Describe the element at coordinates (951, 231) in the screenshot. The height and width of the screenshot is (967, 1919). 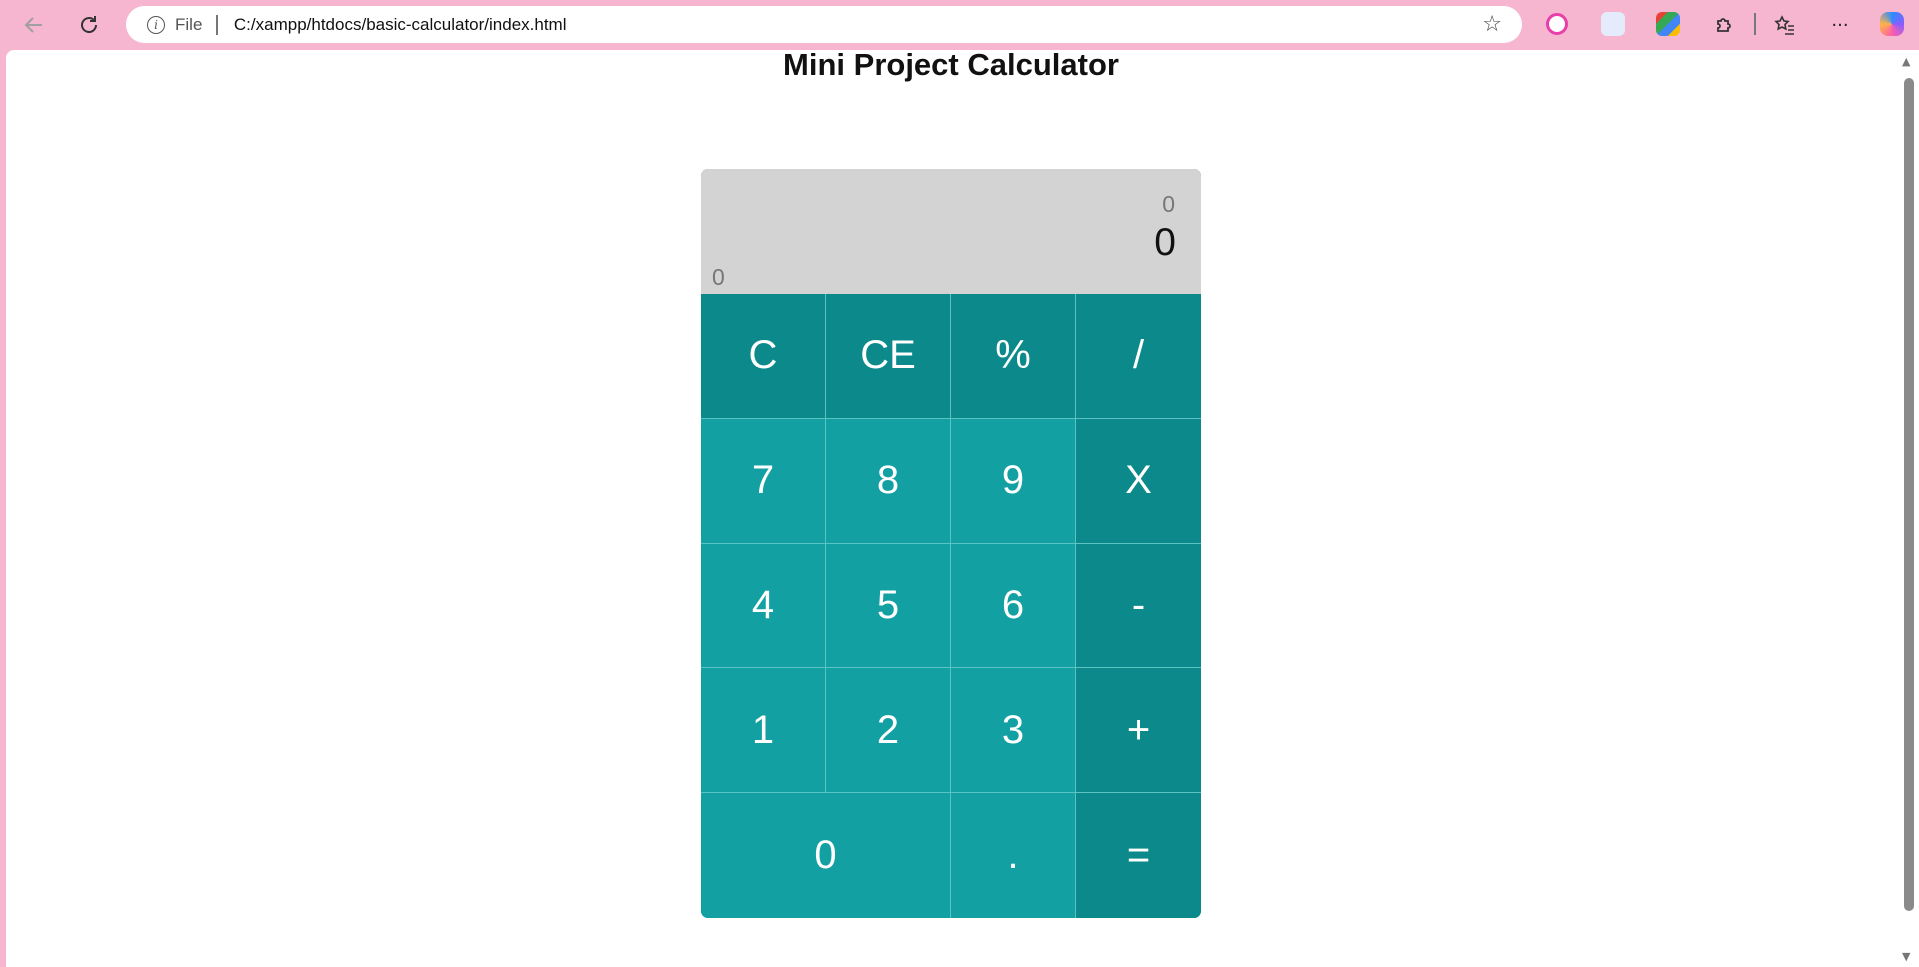
I see `calculator-display: 0 0 0` at that location.